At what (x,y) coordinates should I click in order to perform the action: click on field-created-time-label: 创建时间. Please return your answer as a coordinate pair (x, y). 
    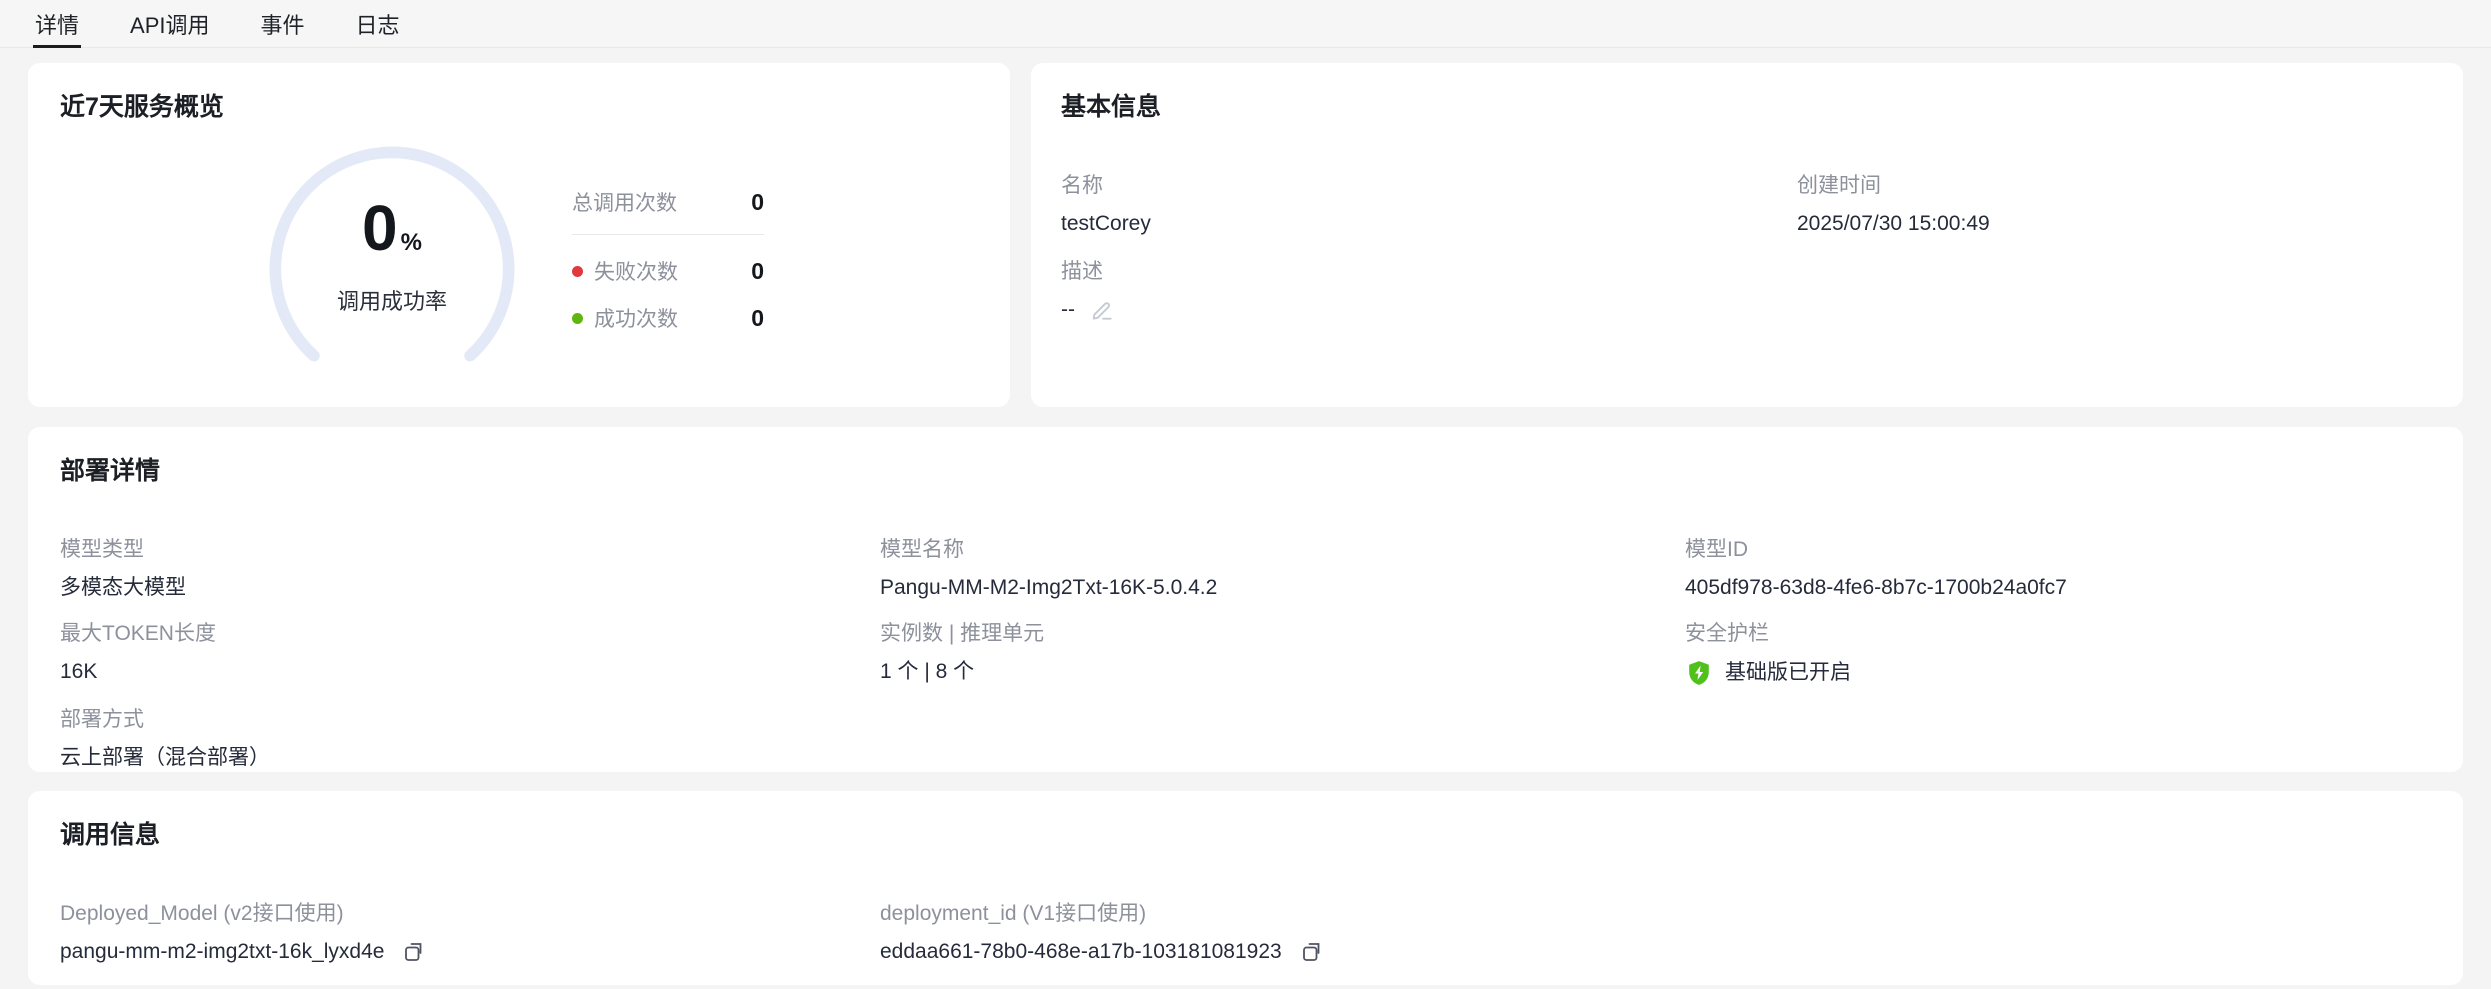
    Looking at the image, I should click on (1839, 185).